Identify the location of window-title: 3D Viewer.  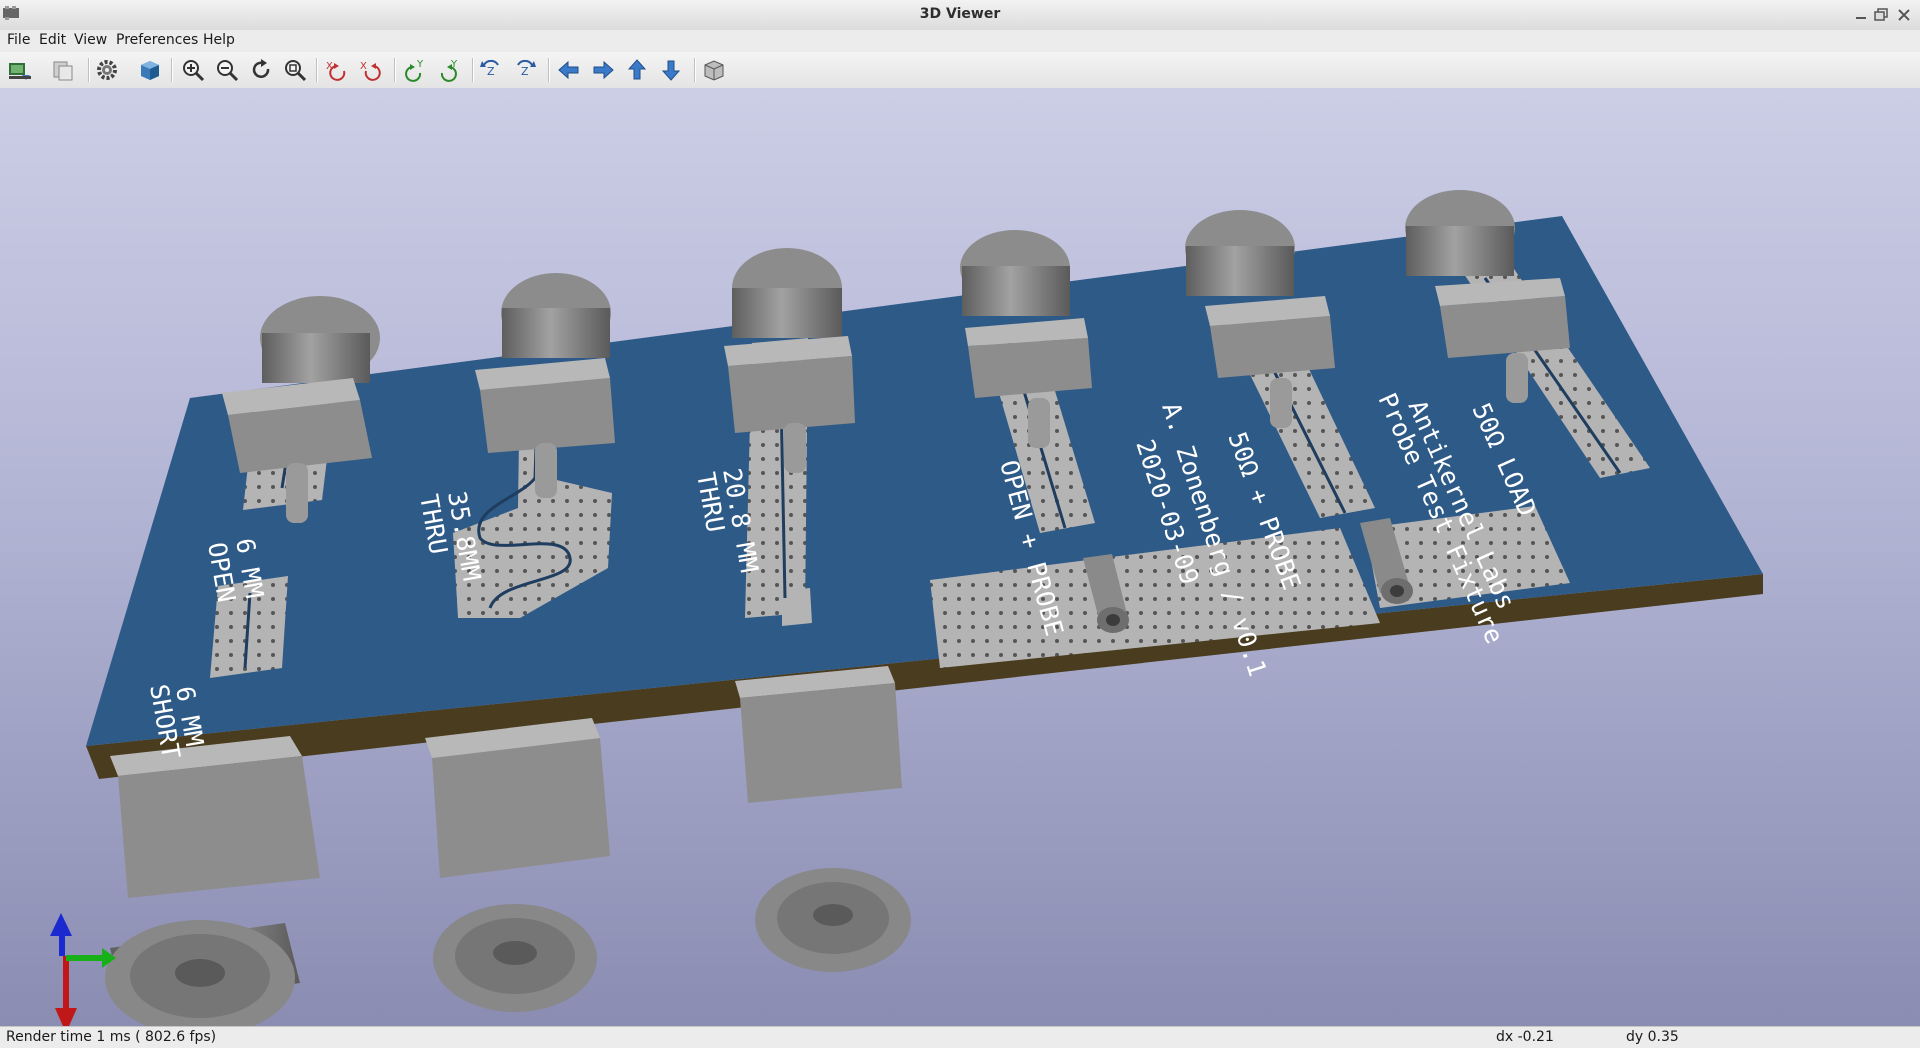
(960, 14).